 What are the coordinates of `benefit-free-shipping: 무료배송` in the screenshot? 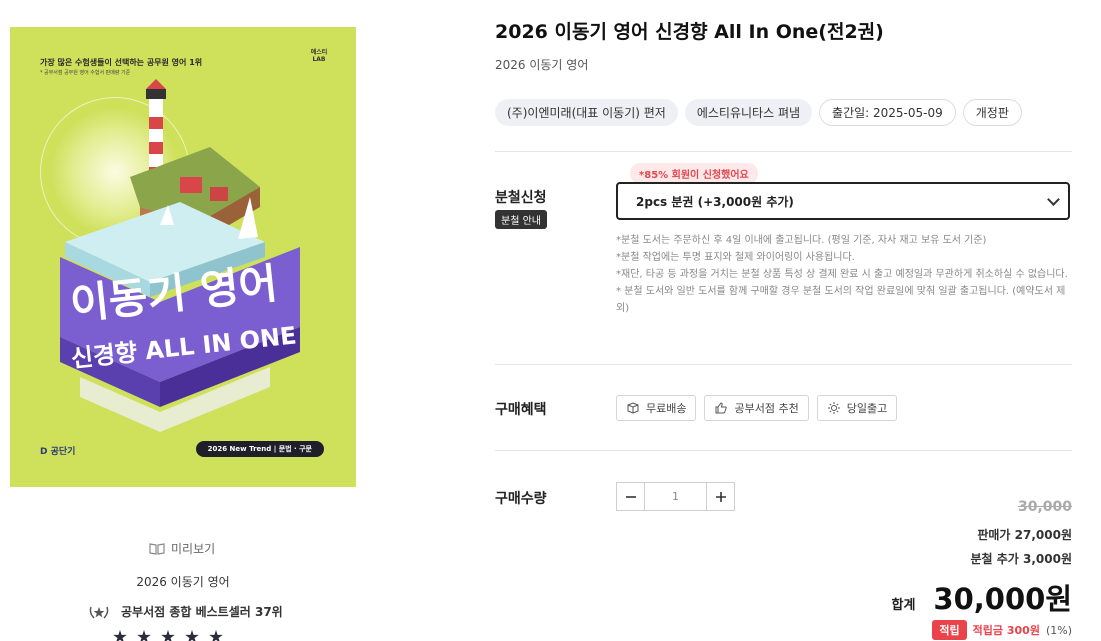 It's located at (656, 408).